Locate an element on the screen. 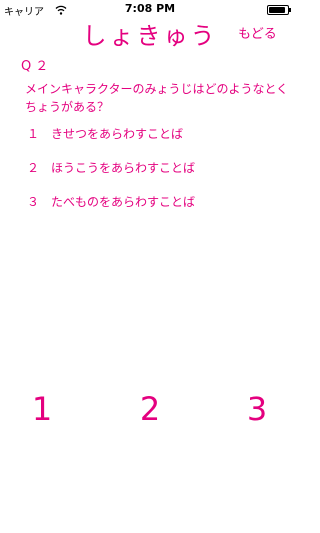 This screenshot has width=320, height=533. status-bar: キャリア 7:08 PM is located at coordinates (150, 10).